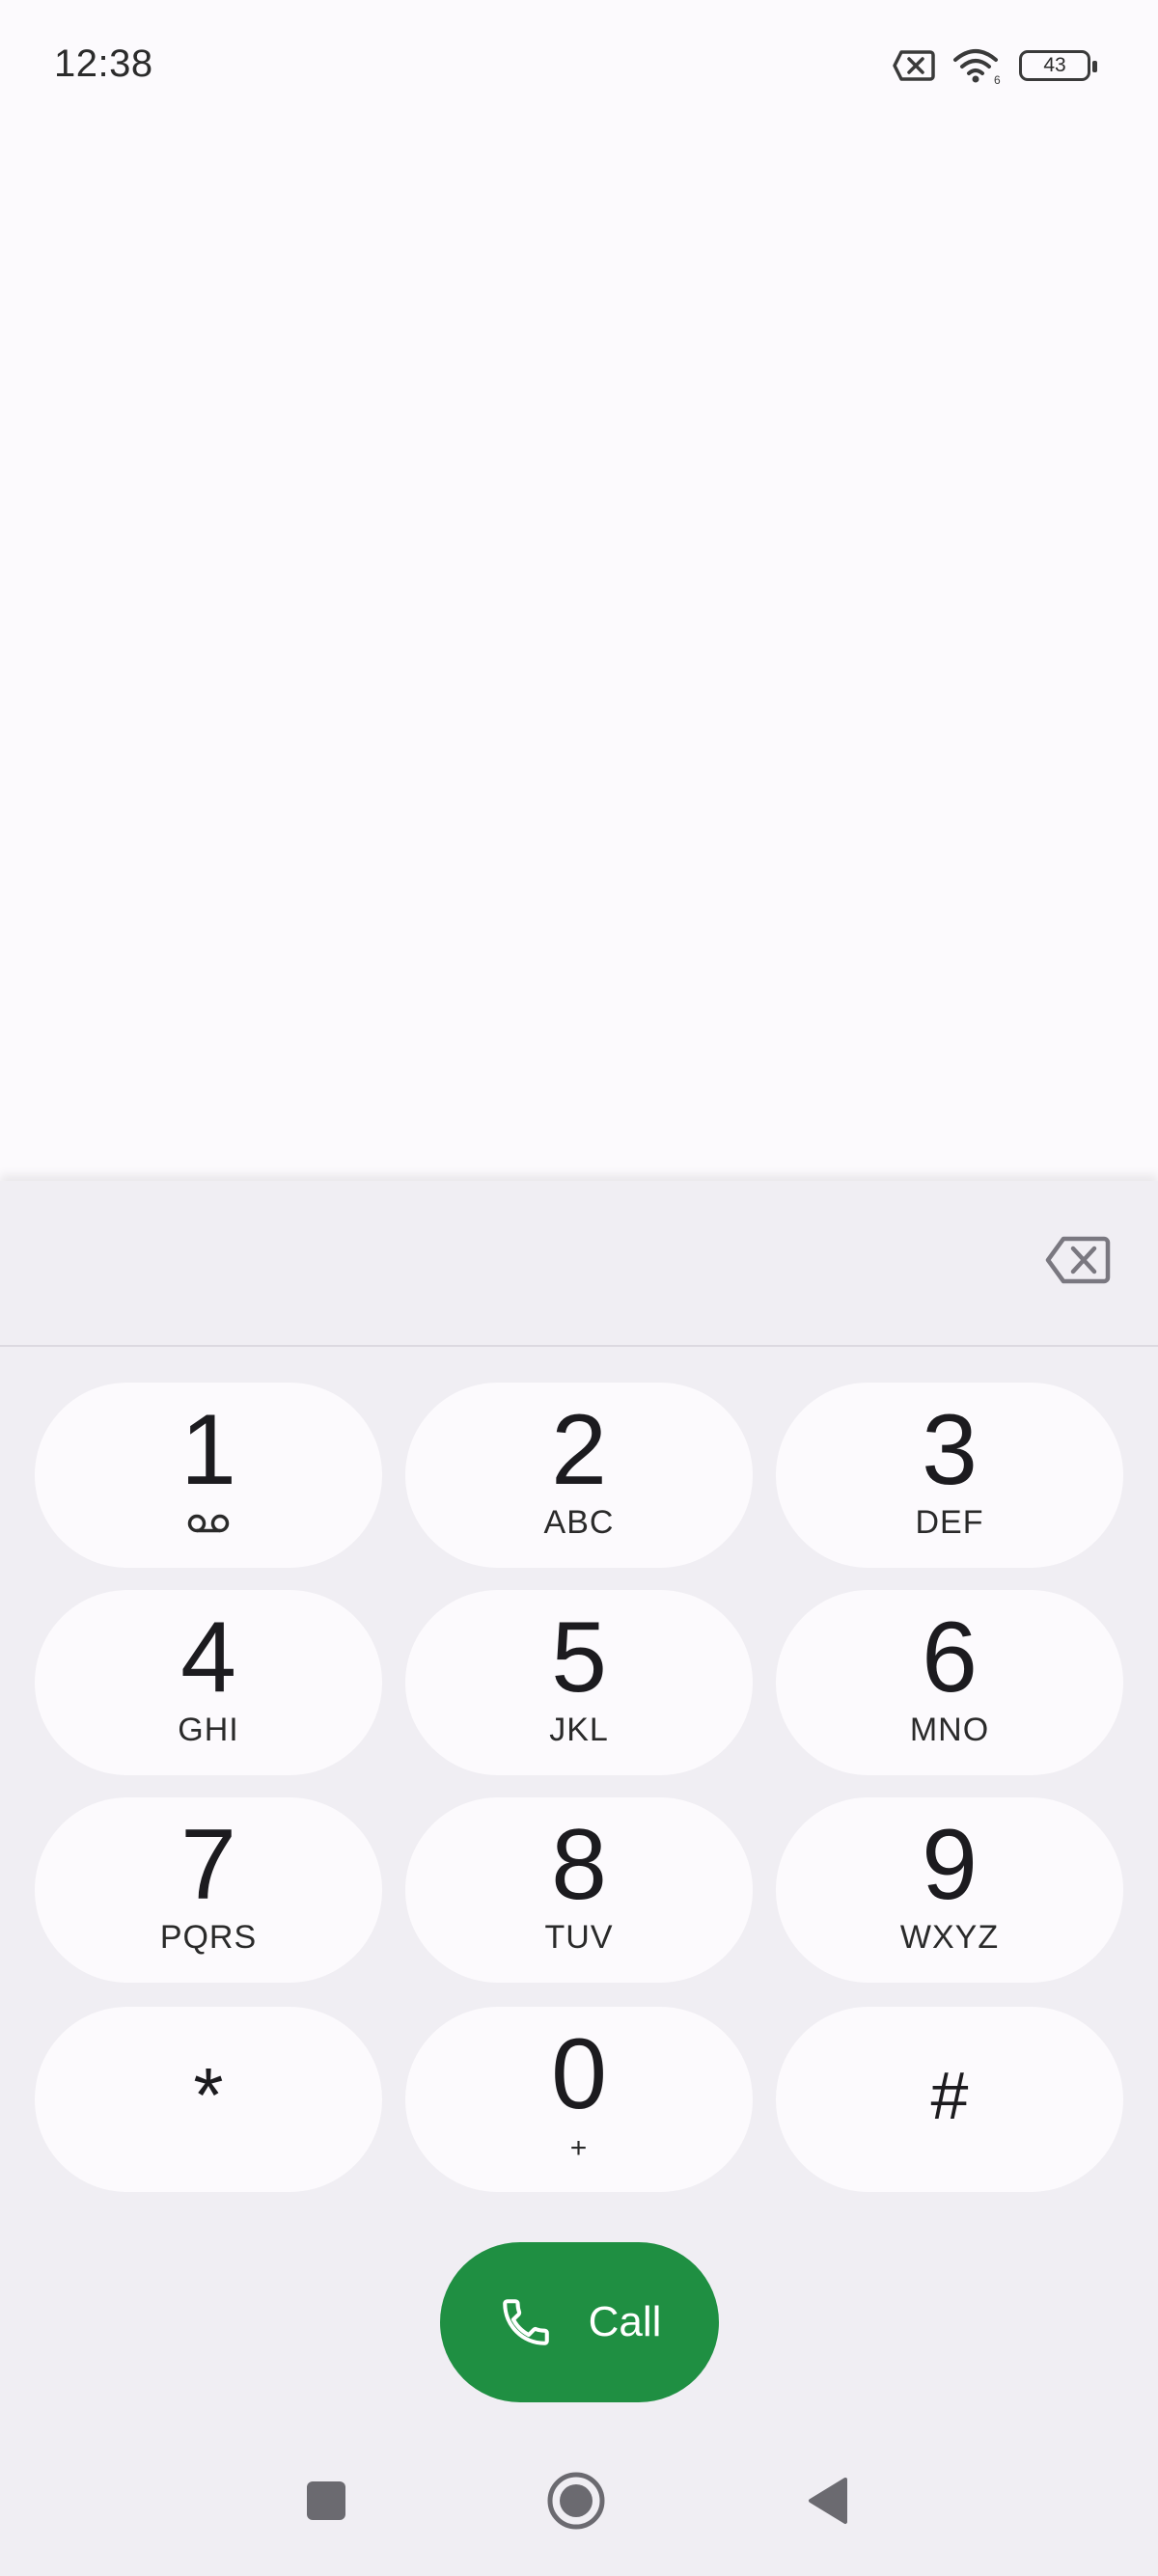 This screenshot has height=2576, width=1158. I want to click on key-letters: TUV, so click(579, 1937).